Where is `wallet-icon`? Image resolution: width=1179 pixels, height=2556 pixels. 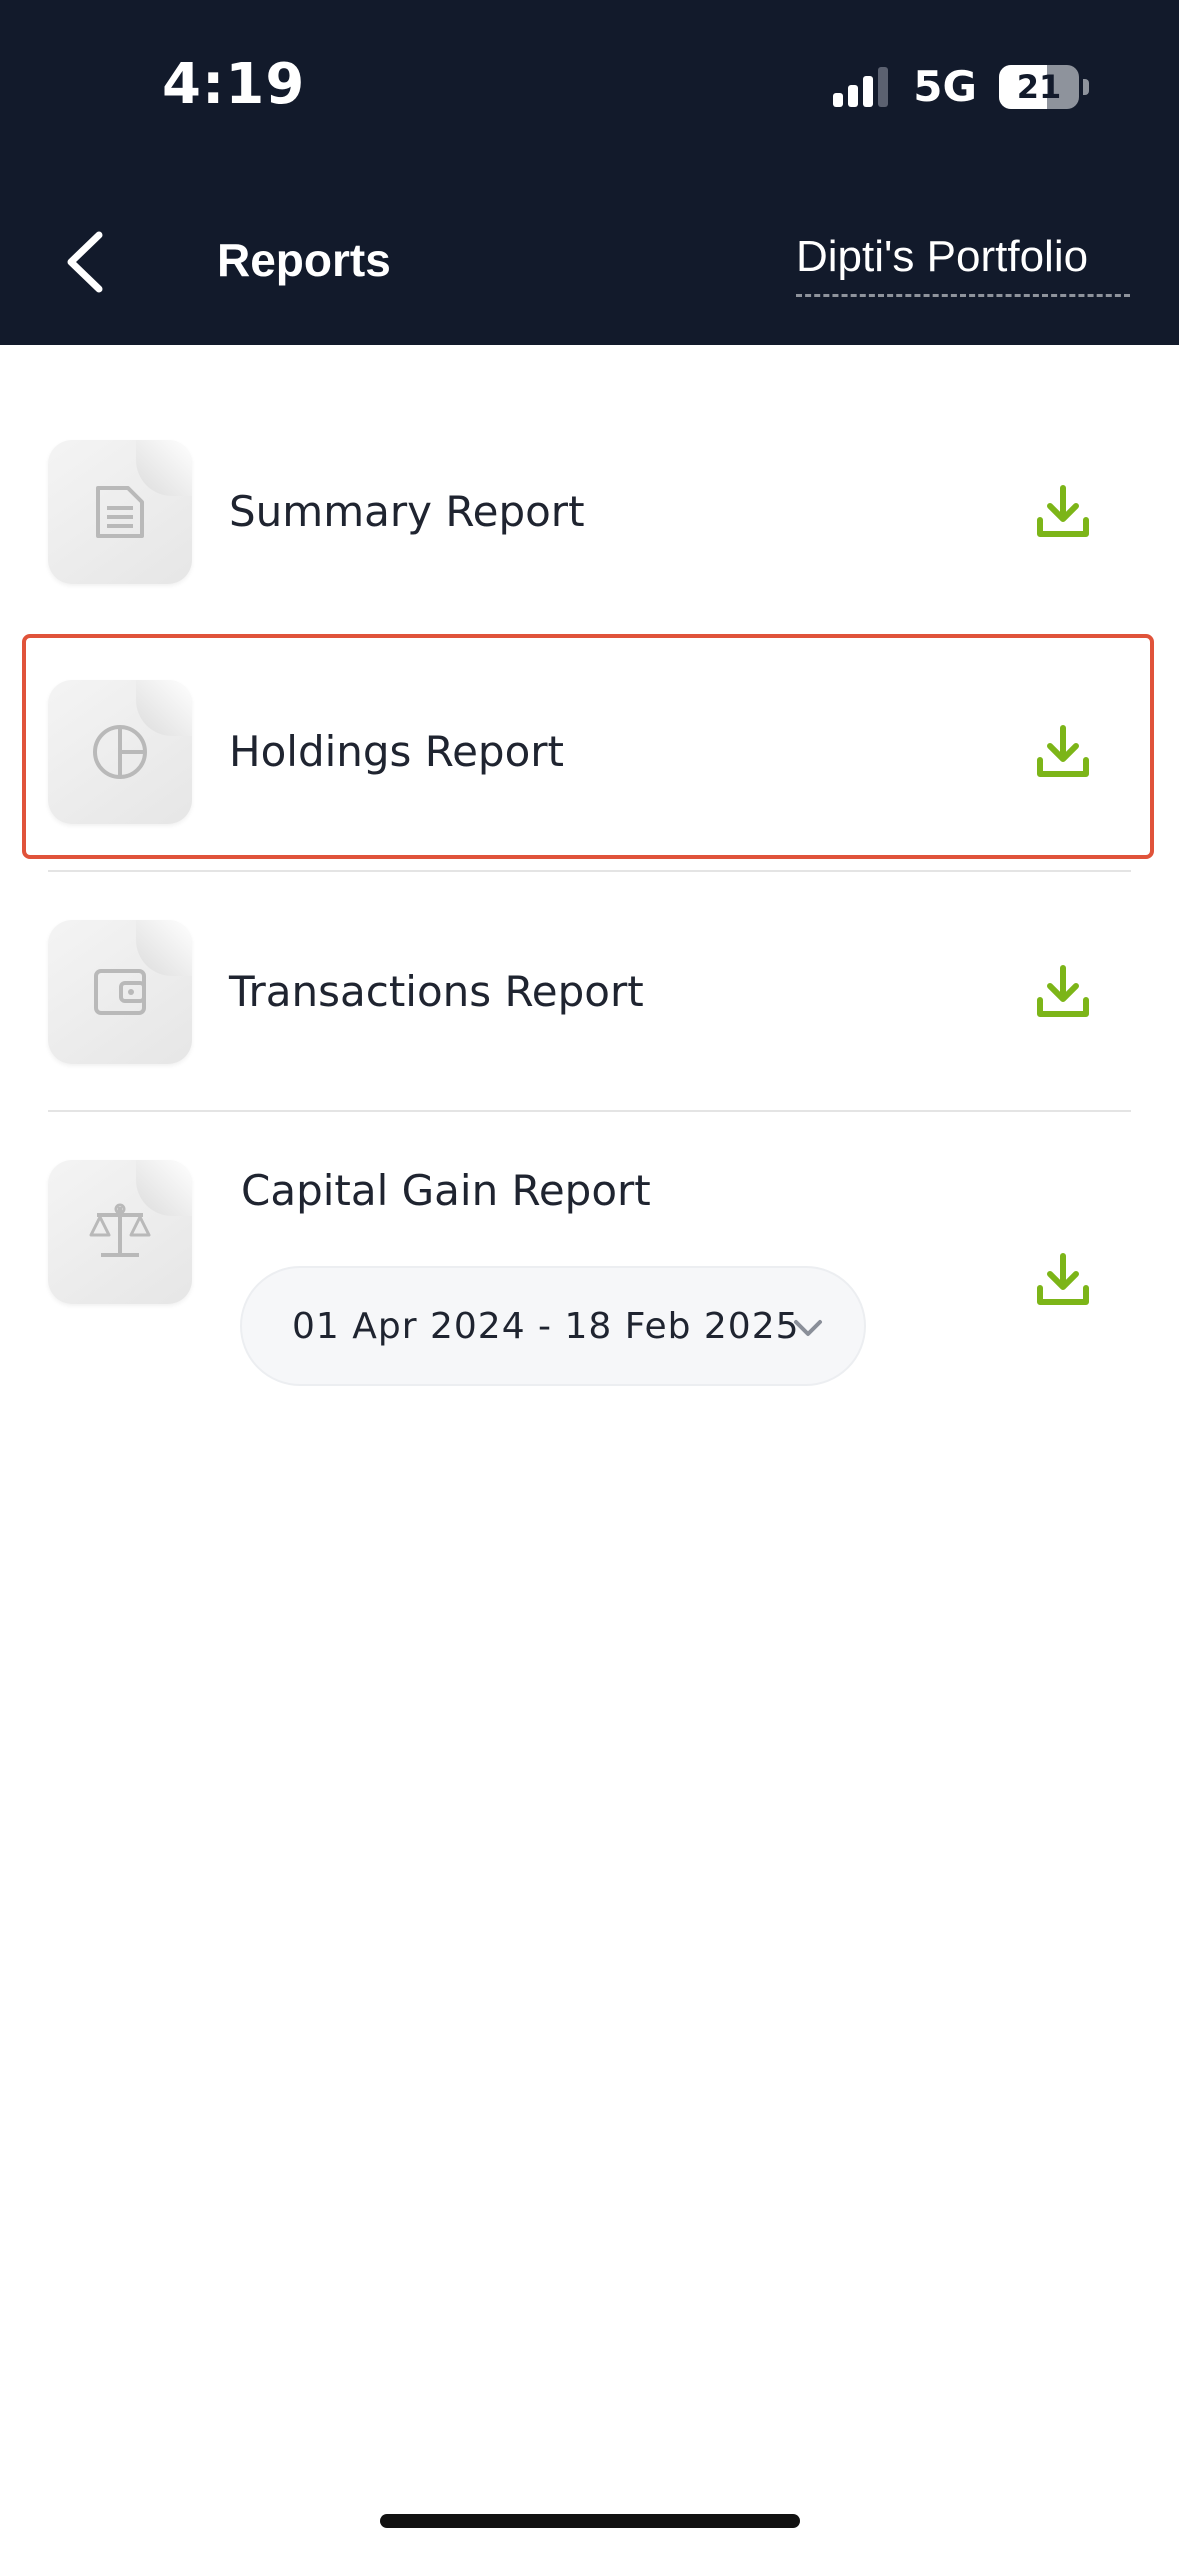 wallet-icon is located at coordinates (120, 992).